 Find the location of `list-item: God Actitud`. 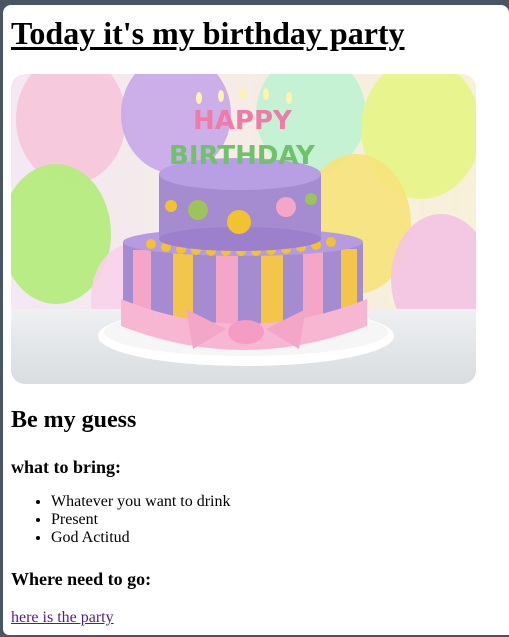

list-item: God Actitud is located at coordinates (141, 538).